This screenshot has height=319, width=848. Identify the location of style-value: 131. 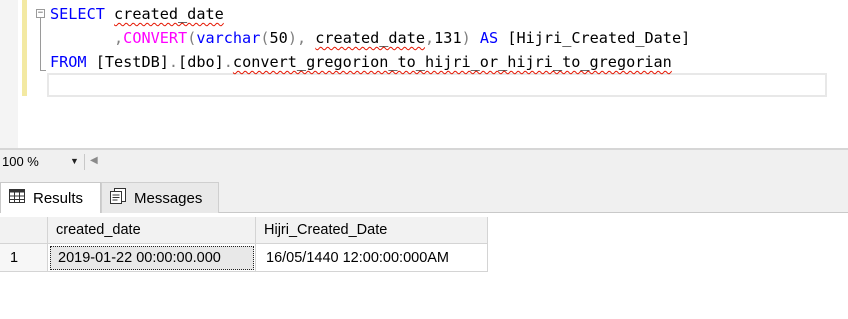
(448, 38).